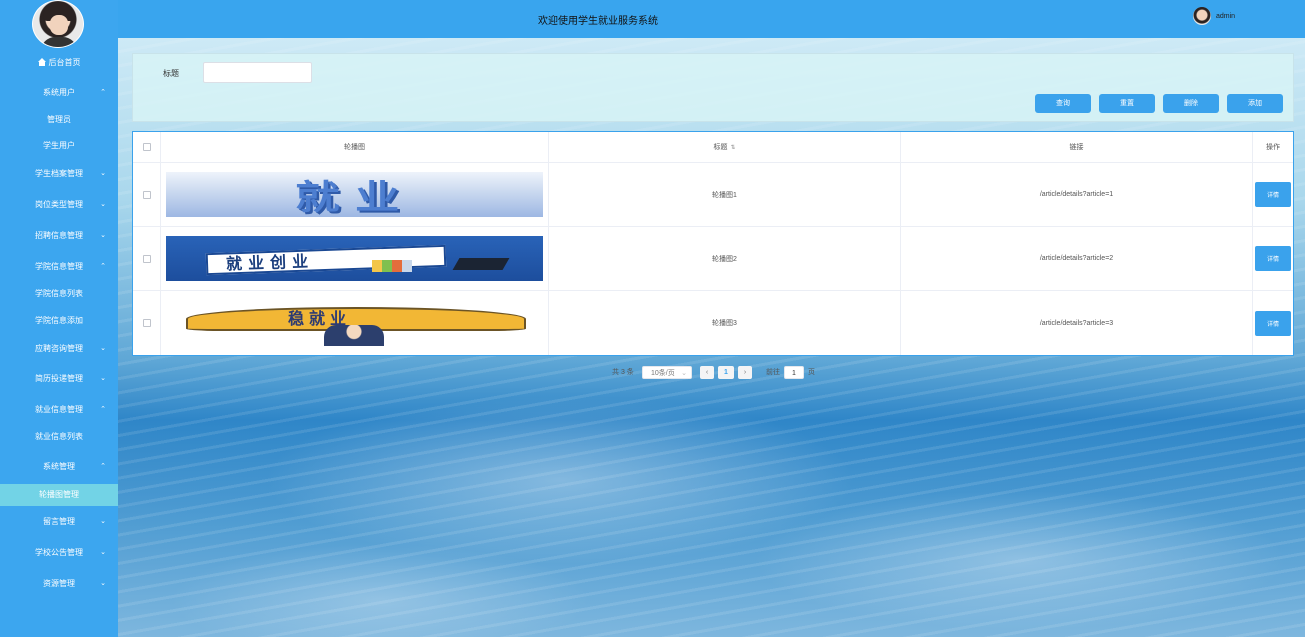 The image size is (1305, 637). I want to click on chevron-left-icon: ‹, so click(707, 372).